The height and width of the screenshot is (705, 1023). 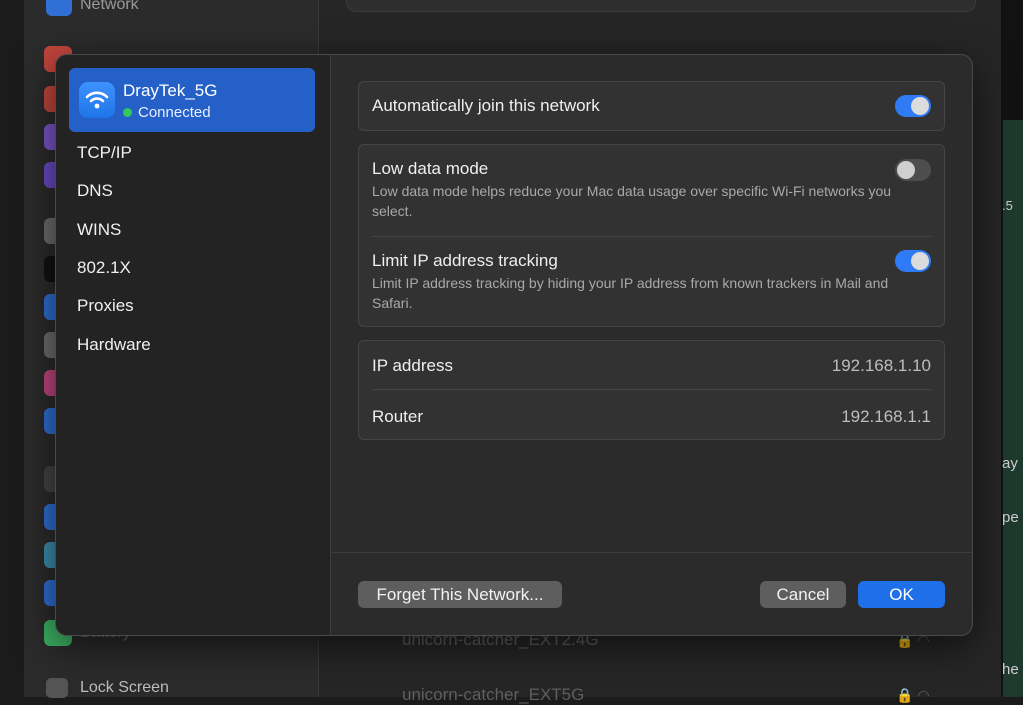 What do you see at coordinates (493, 695) in the screenshot?
I see `background-network-row: unicorn-catcher_EXT5G` at bounding box center [493, 695].